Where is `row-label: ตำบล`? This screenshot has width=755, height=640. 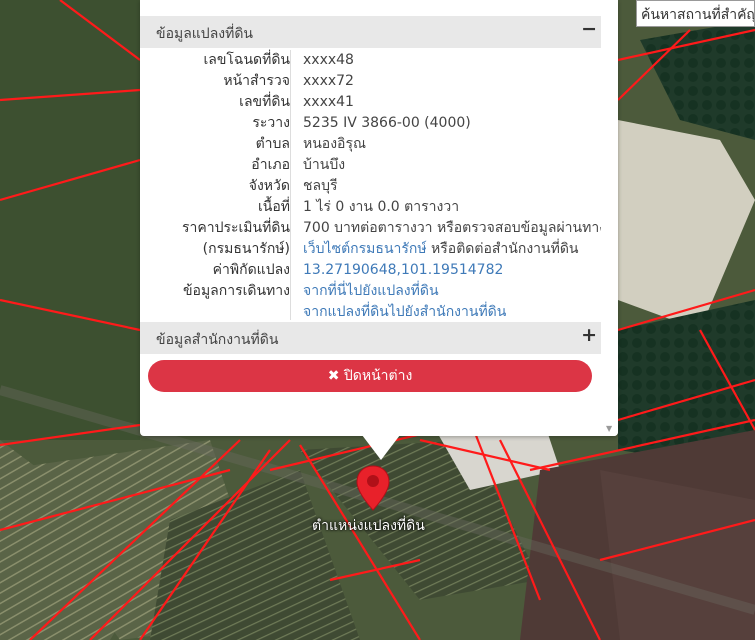 row-label: ตำบล is located at coordinates (272, 144).